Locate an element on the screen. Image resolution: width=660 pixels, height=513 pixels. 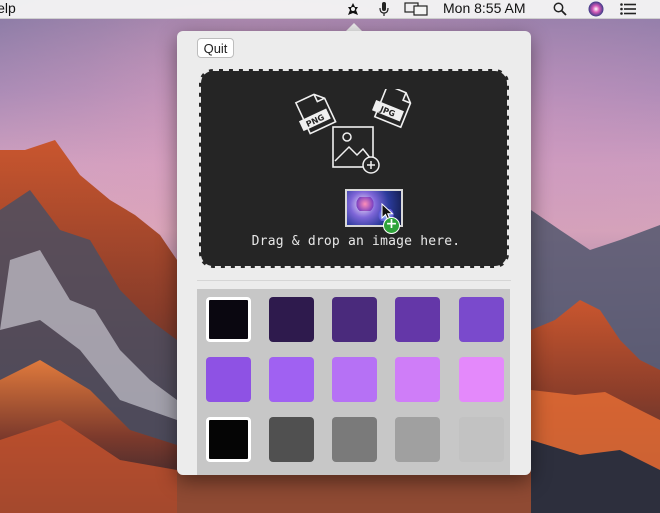
menu-help: Help is located at coordinates (8, 8).